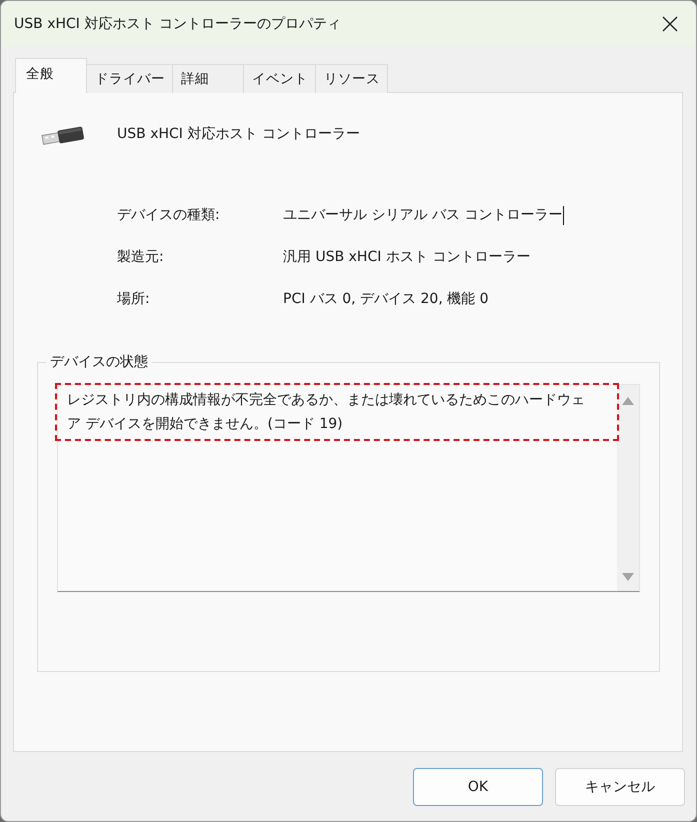 The width and height of the screenshot is (697, 822). What do you see at coordinates (478, 787) in the screenshot?
I see `dialog-button: OK` at bounding box center [478, 787].